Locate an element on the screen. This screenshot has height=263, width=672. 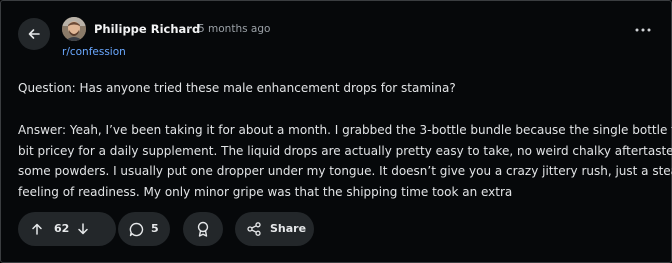
share-button: Share is located at coordinates (274, 229).